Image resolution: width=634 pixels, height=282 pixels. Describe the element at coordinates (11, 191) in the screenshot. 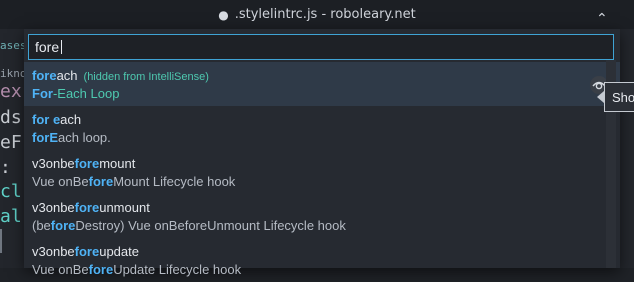

I see `editor-text-fragment: cl` at that location.